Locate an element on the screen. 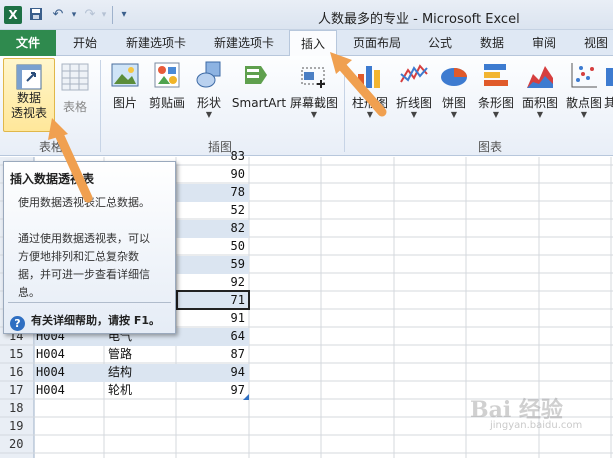 This screenshot has height=458, width=613. watermark-url: jingyan.baidu.com is located at coordinates (536, 425).